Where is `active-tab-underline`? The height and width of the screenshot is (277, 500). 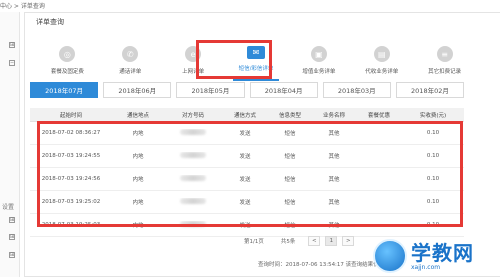 active-tab-underline is located at coordinates (256, 80).